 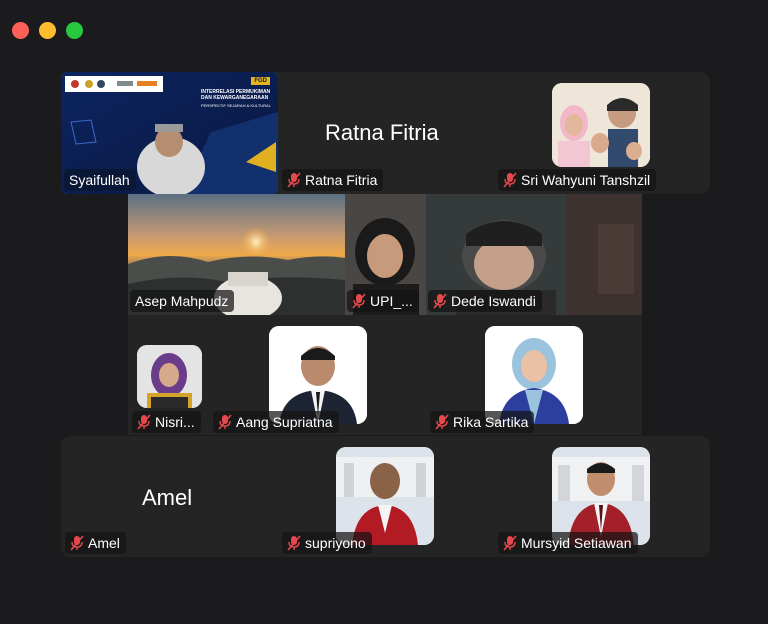 I want to click on family-photo-graphic, so click(x=601, y=125).